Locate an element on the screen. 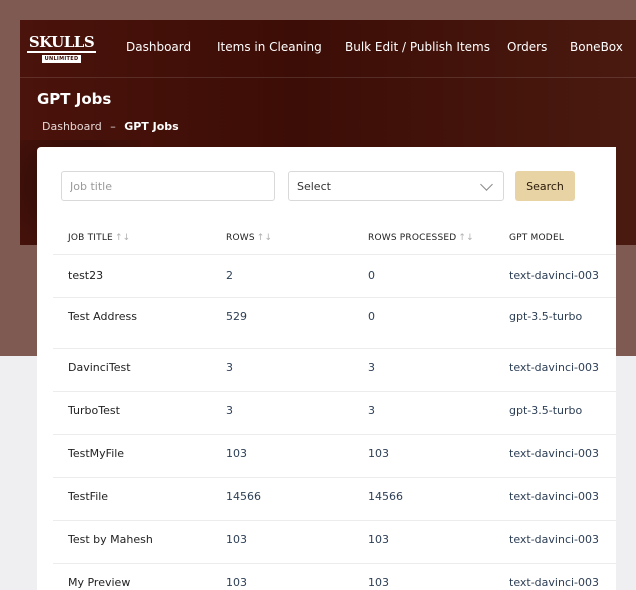  breadcrumb: Dashboard – GPT Jobs is located at coordinates (110, 126).